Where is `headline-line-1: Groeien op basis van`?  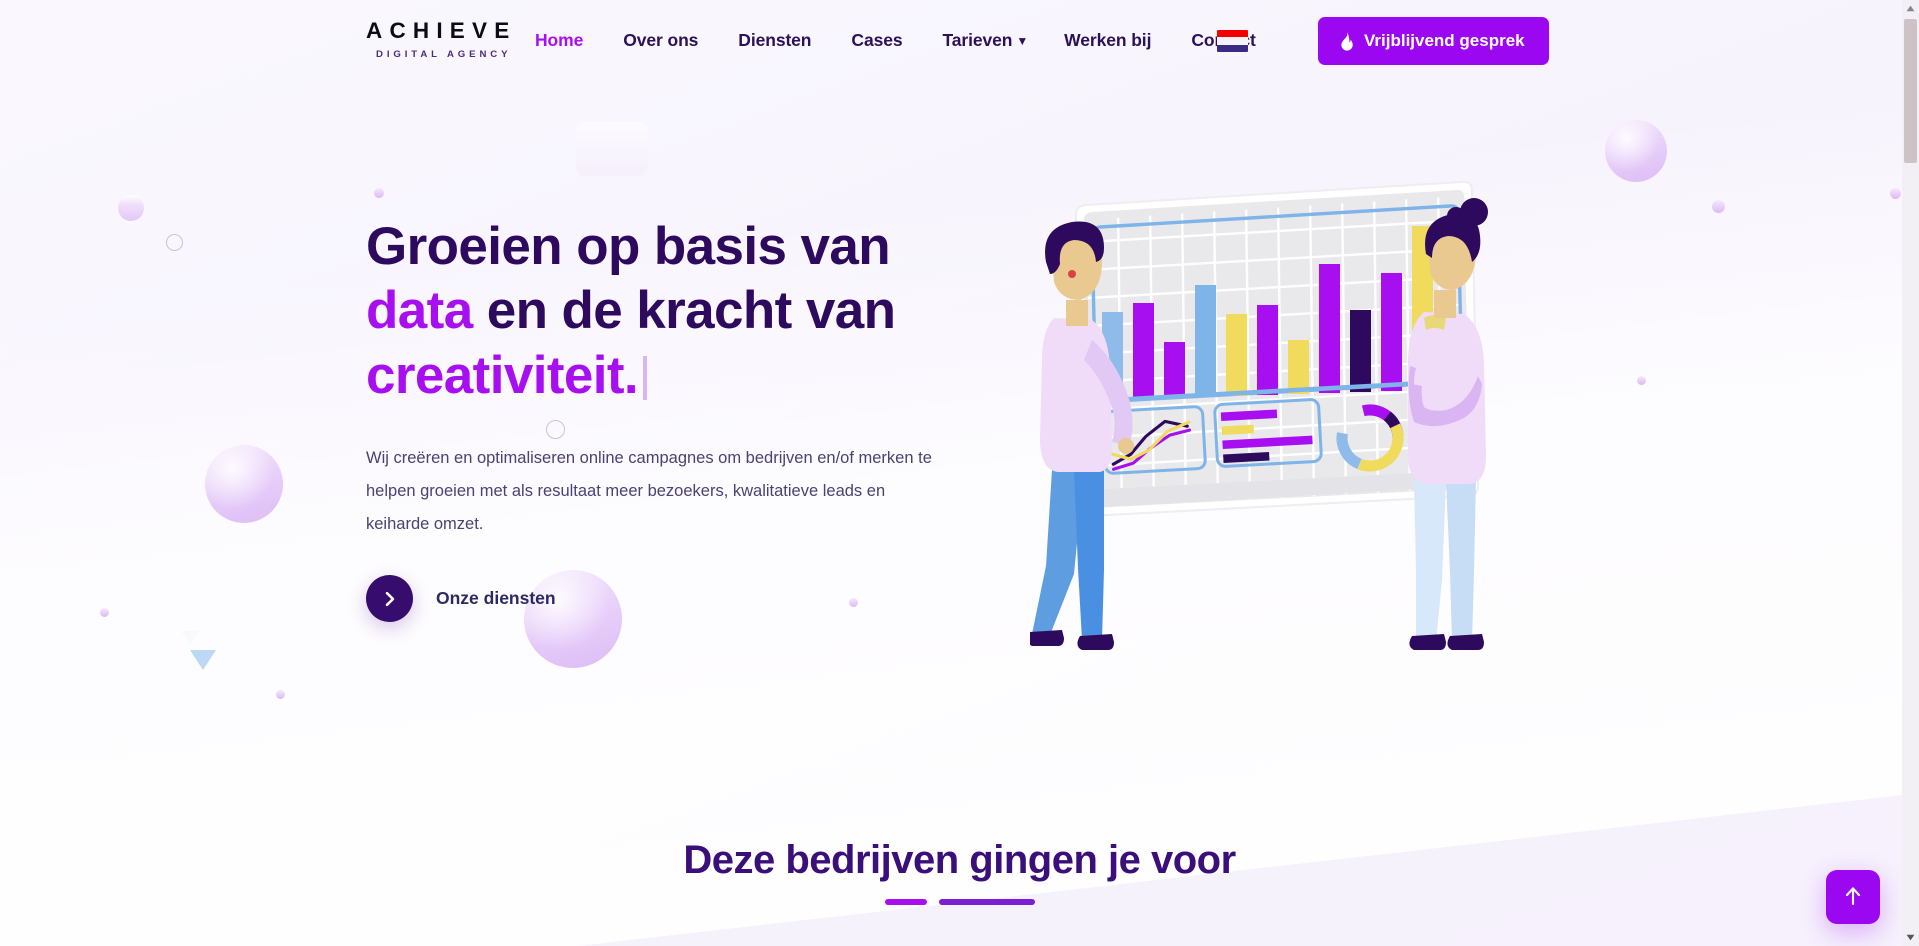 headline-line-1: Groeien op basis van is located at coordinates (628, 246).